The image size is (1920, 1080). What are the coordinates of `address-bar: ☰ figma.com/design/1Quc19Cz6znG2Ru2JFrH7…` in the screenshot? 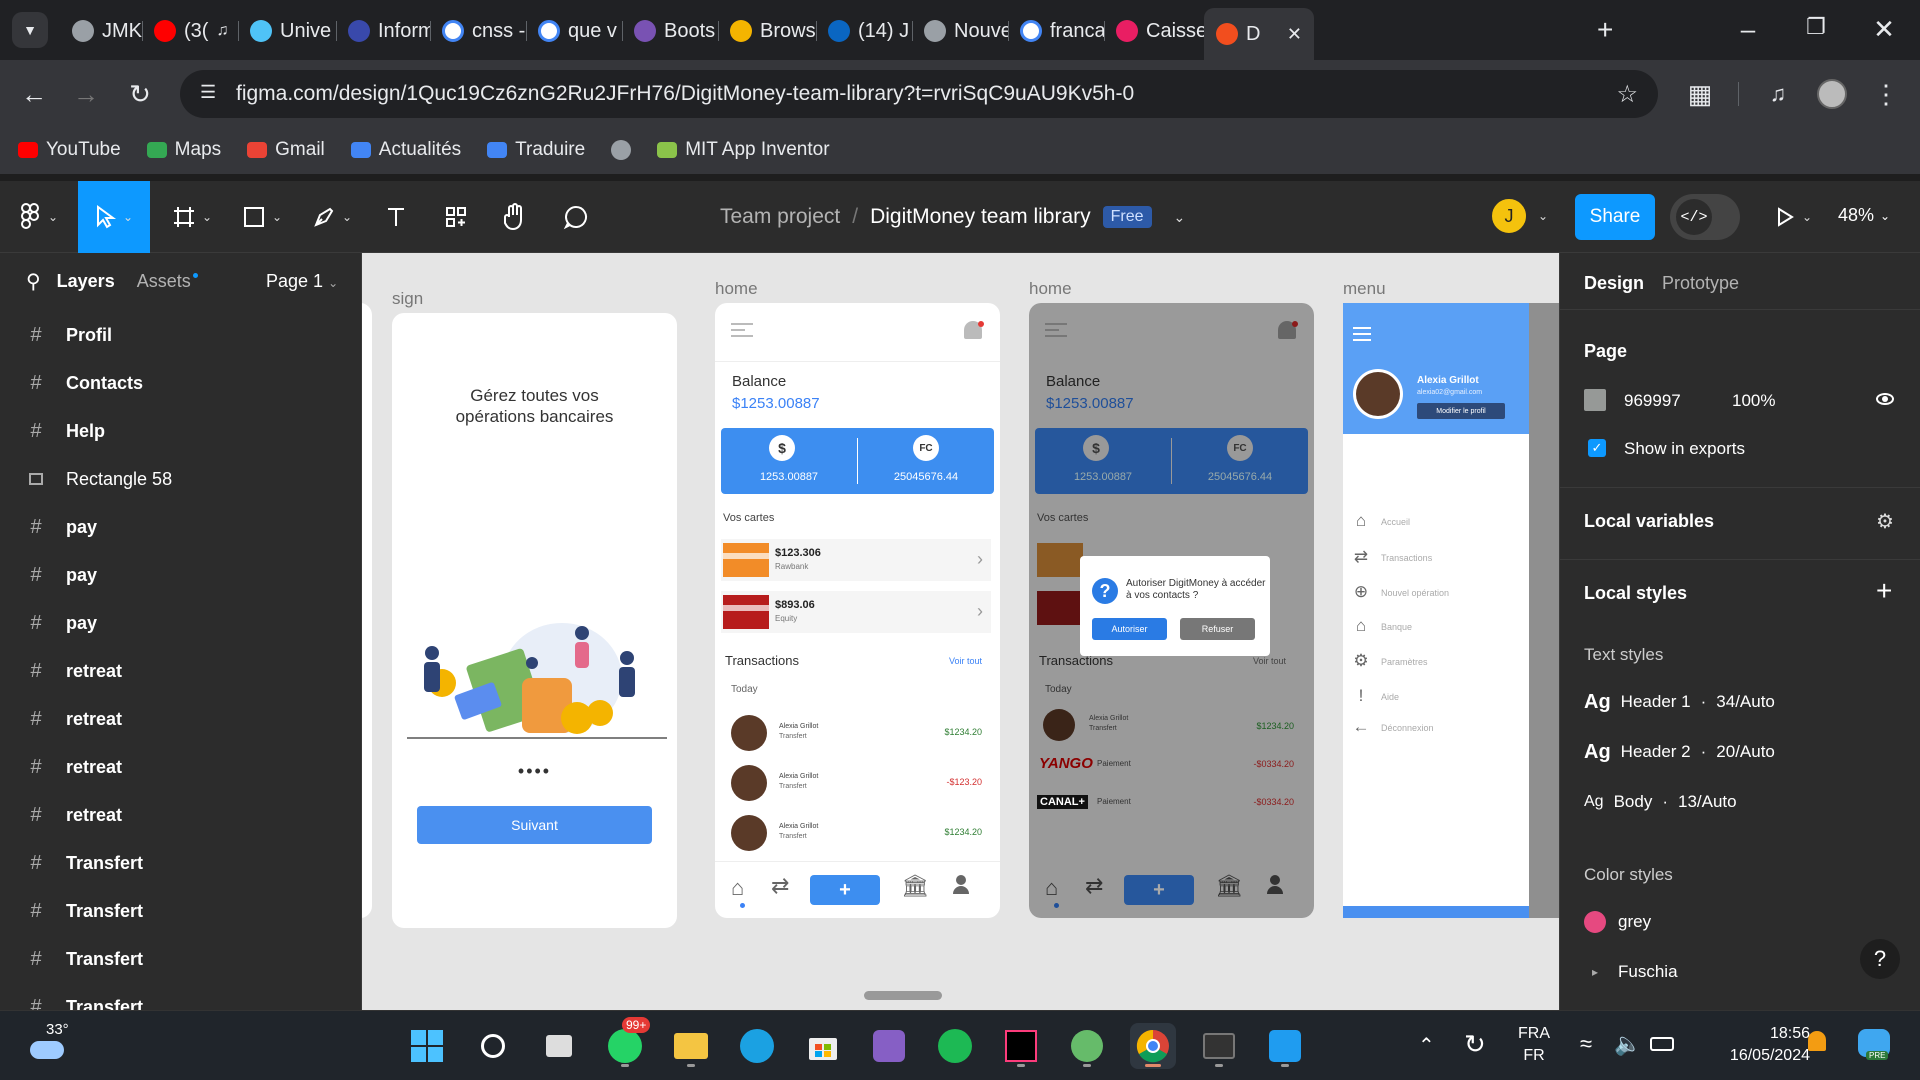 It's located at (919, 94).